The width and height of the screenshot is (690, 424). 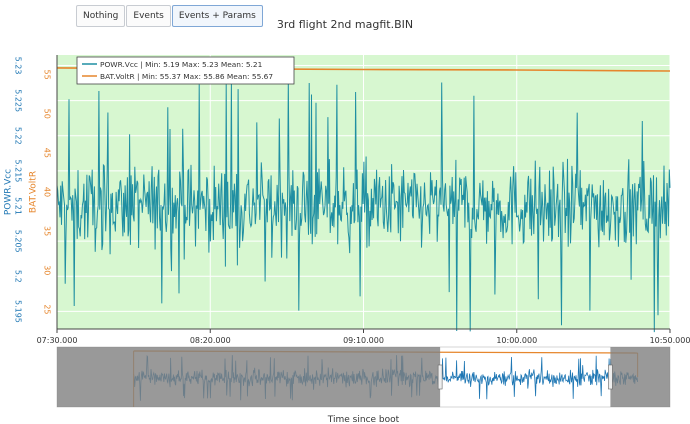 What do you see at coordinates (363, 340) in the screenshot?
I see `x-tick-label: 09:10.000` at bounding box center [363, 340].